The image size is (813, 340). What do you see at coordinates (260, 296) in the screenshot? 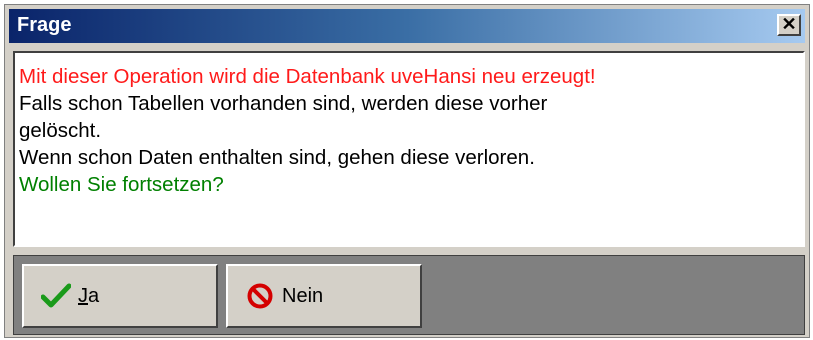
I see `no-entry-icon` at bounding box center [260, 296].